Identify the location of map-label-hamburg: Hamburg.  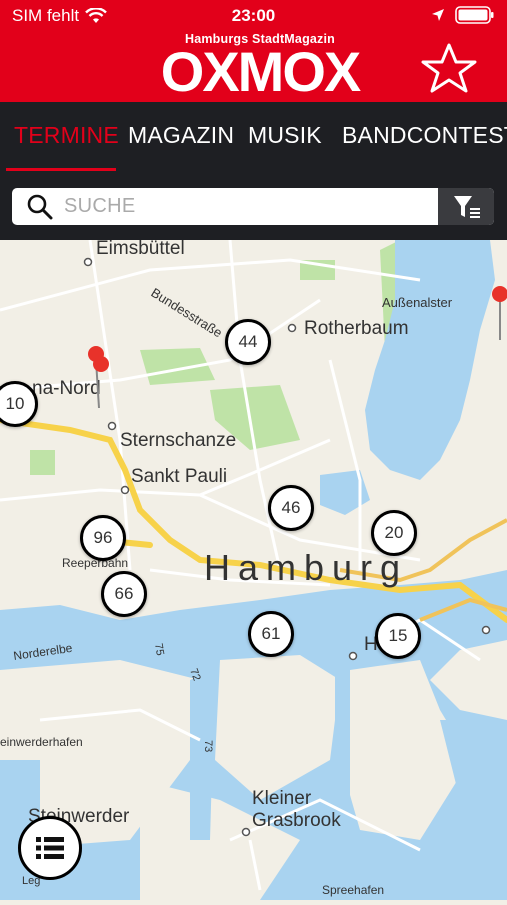
(306, 567).